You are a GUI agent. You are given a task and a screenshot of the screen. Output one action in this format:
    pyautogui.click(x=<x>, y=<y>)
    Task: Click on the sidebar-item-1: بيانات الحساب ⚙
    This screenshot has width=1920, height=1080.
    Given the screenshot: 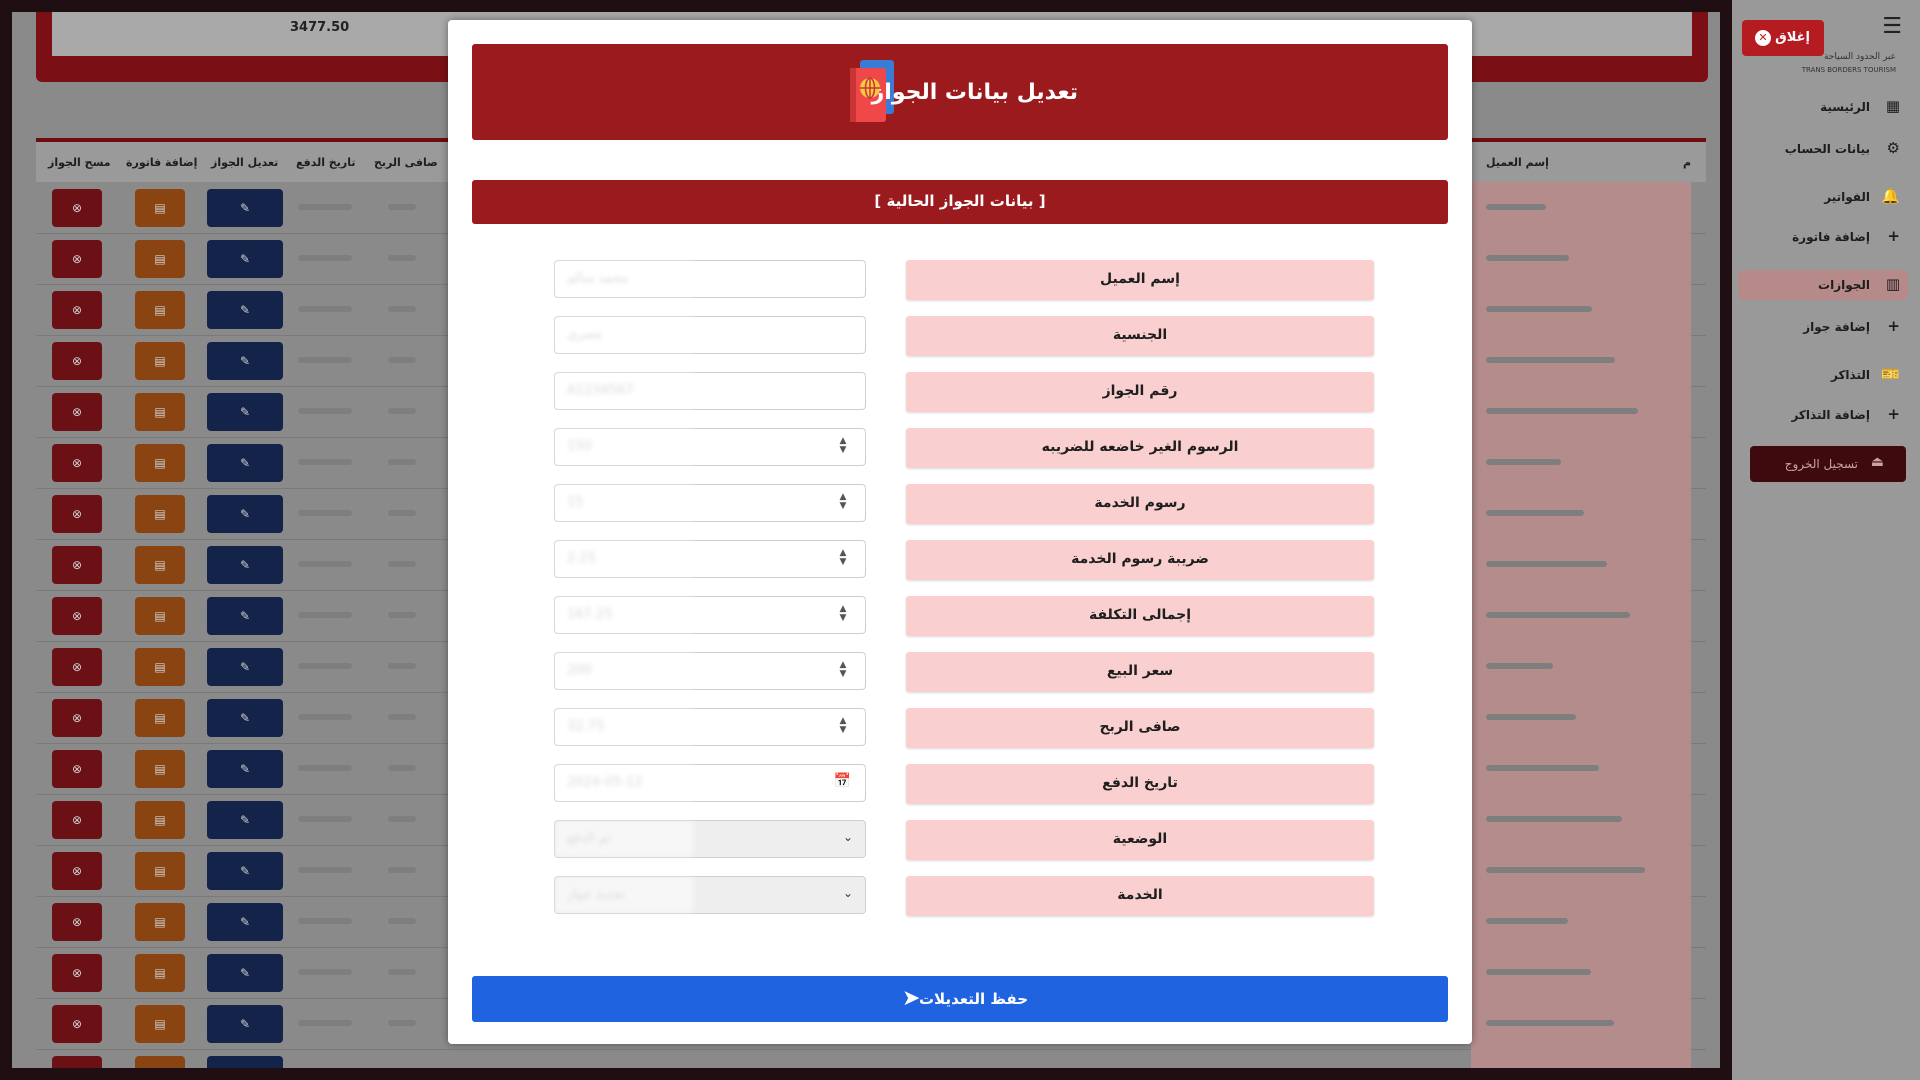 What is the action you would take?
    pyautogui.click(x=1823, y=149)
    